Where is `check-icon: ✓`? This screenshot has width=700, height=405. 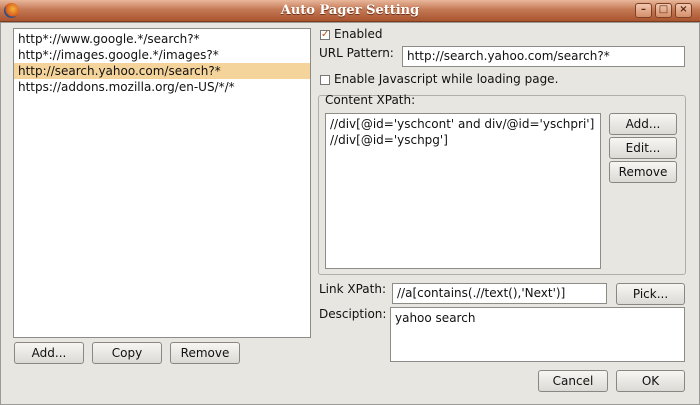 check-icon: ✓ is located at coordinates (325, 34).